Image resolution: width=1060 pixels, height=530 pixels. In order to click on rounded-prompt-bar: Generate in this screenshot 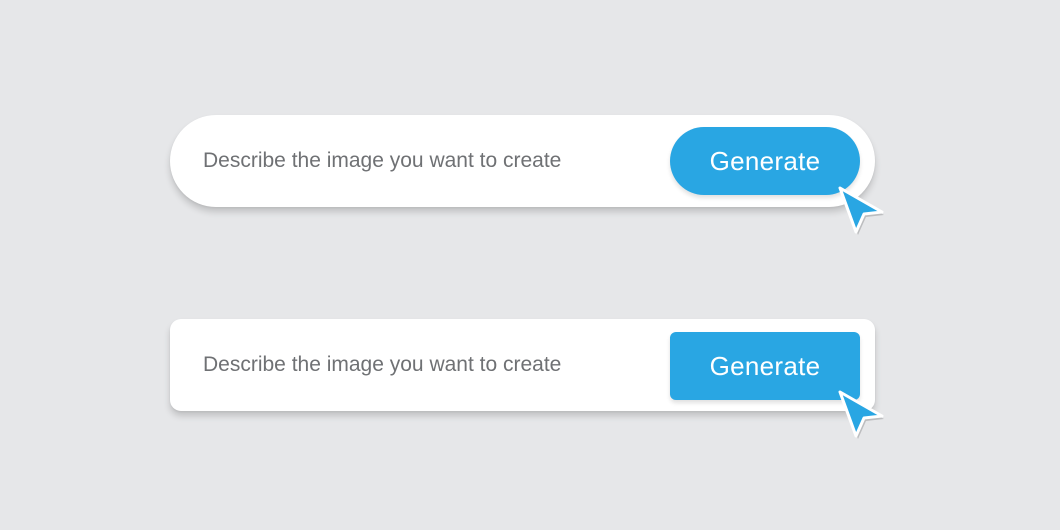, I will do `click(522, 161)`.